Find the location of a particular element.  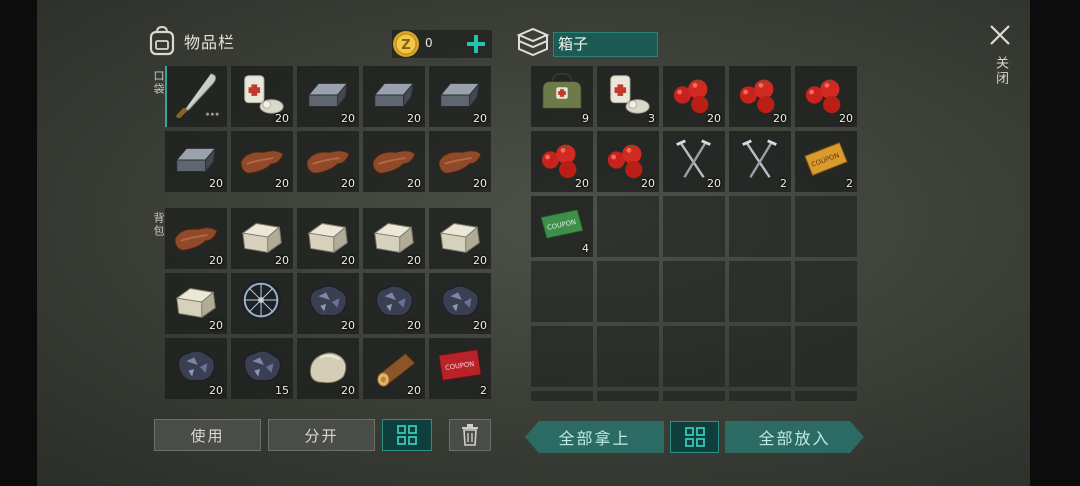

machete-icon is located at coordinates (197, 95).